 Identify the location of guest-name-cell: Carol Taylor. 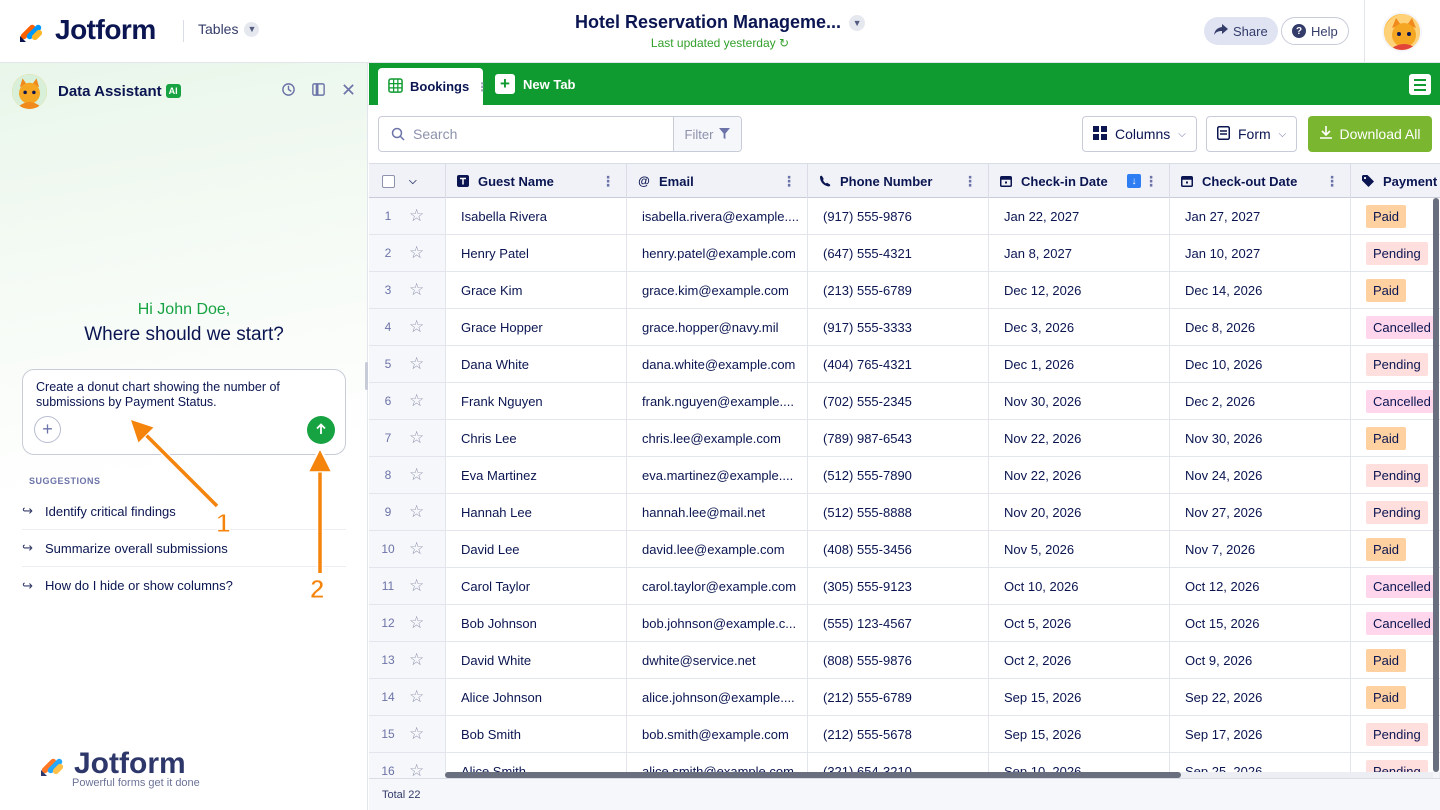
(536, 586).